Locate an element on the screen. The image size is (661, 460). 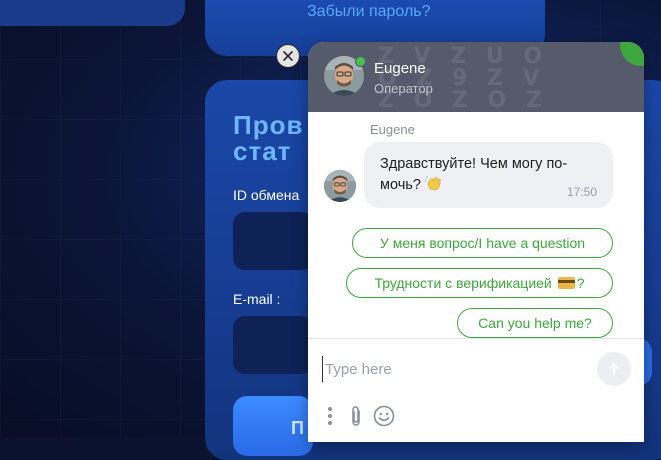
message-avatar is located at coordinates (340, 186).